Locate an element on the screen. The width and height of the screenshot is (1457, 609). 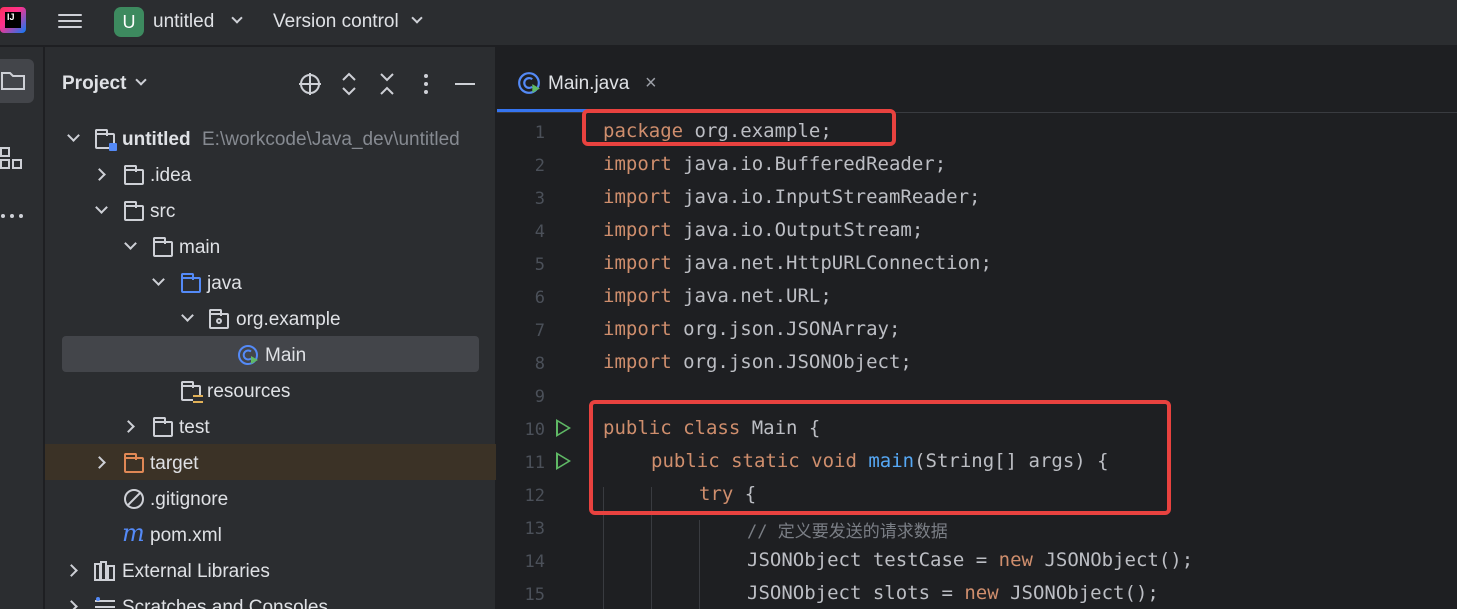
hide-panel-icon is located at coordinates (465, 84).